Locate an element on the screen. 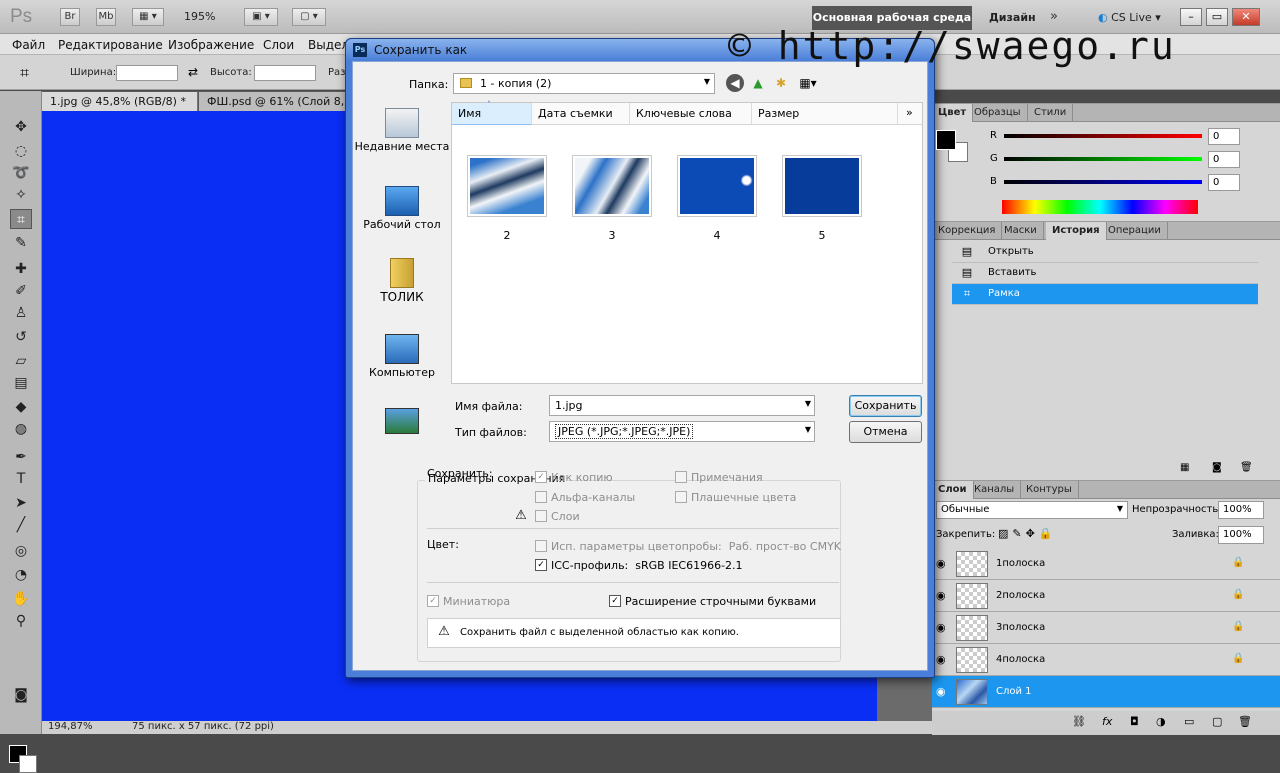 The image size is (1280, 773). up-folder-icon: ▲ is located at coordinates (758, 83).